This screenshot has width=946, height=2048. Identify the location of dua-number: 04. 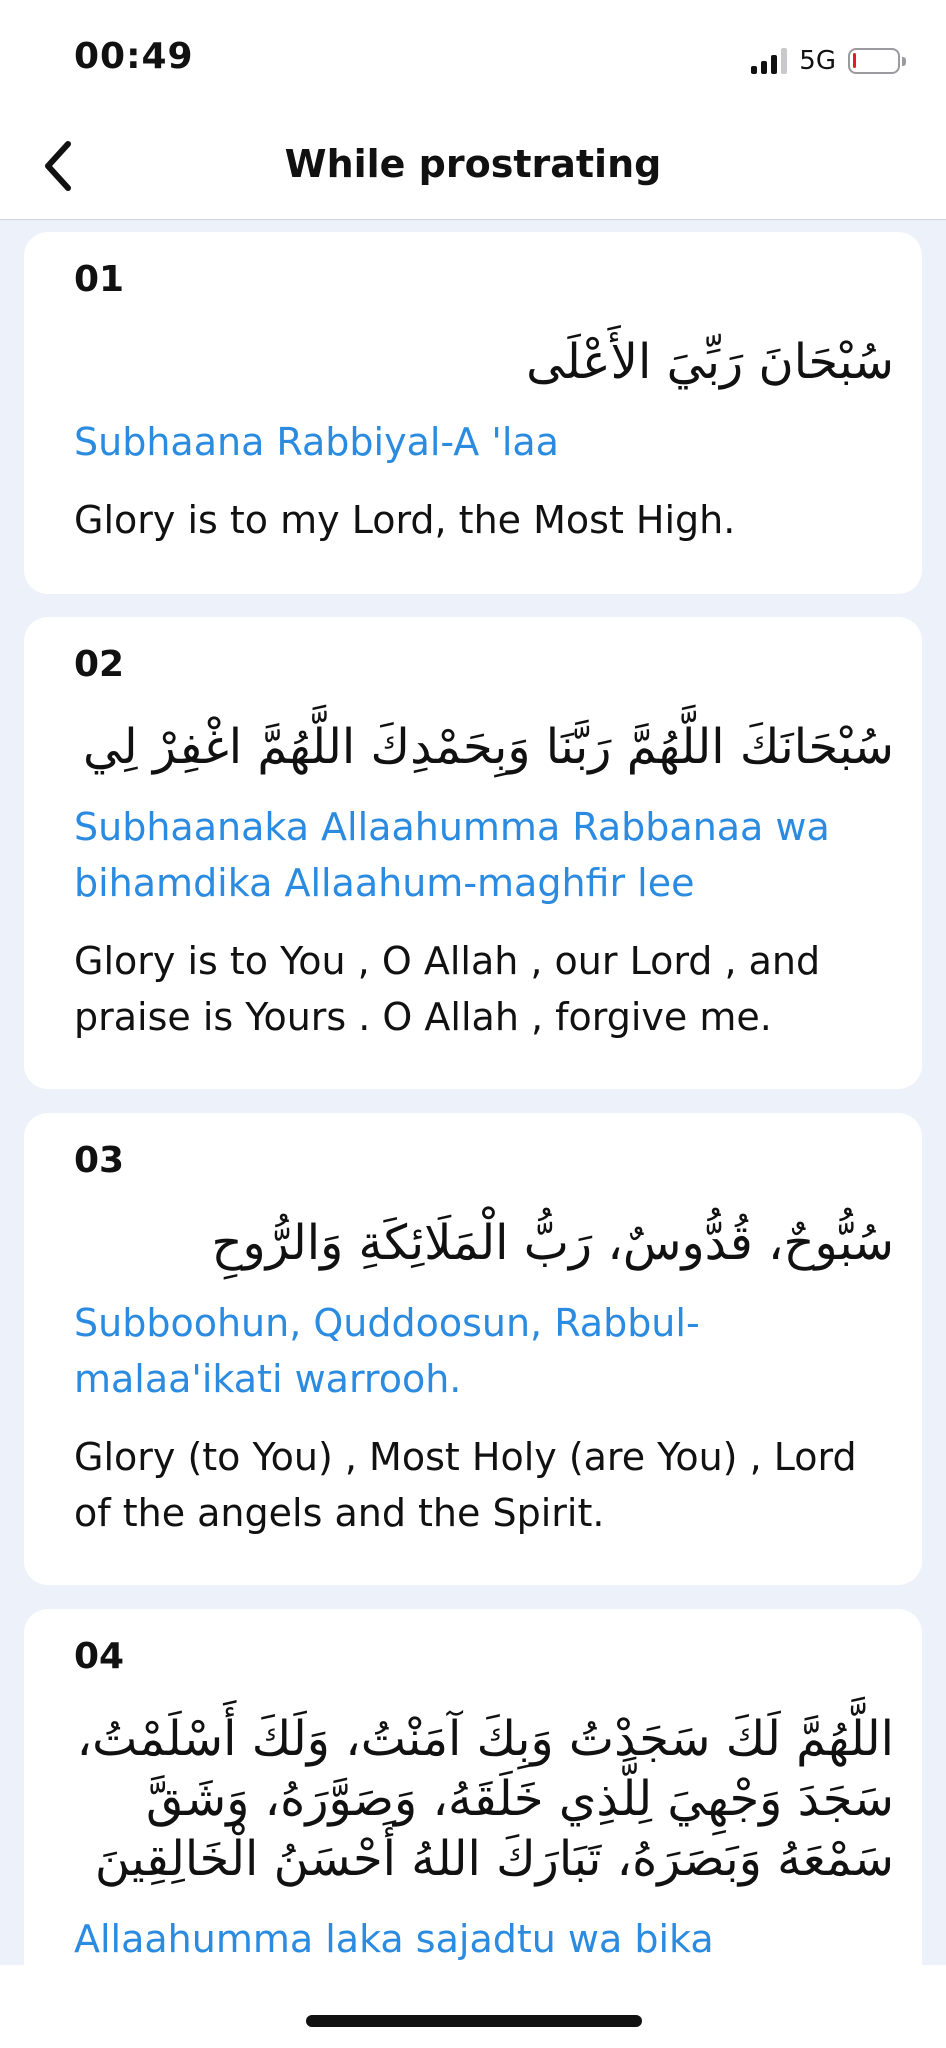
(99, 1656).